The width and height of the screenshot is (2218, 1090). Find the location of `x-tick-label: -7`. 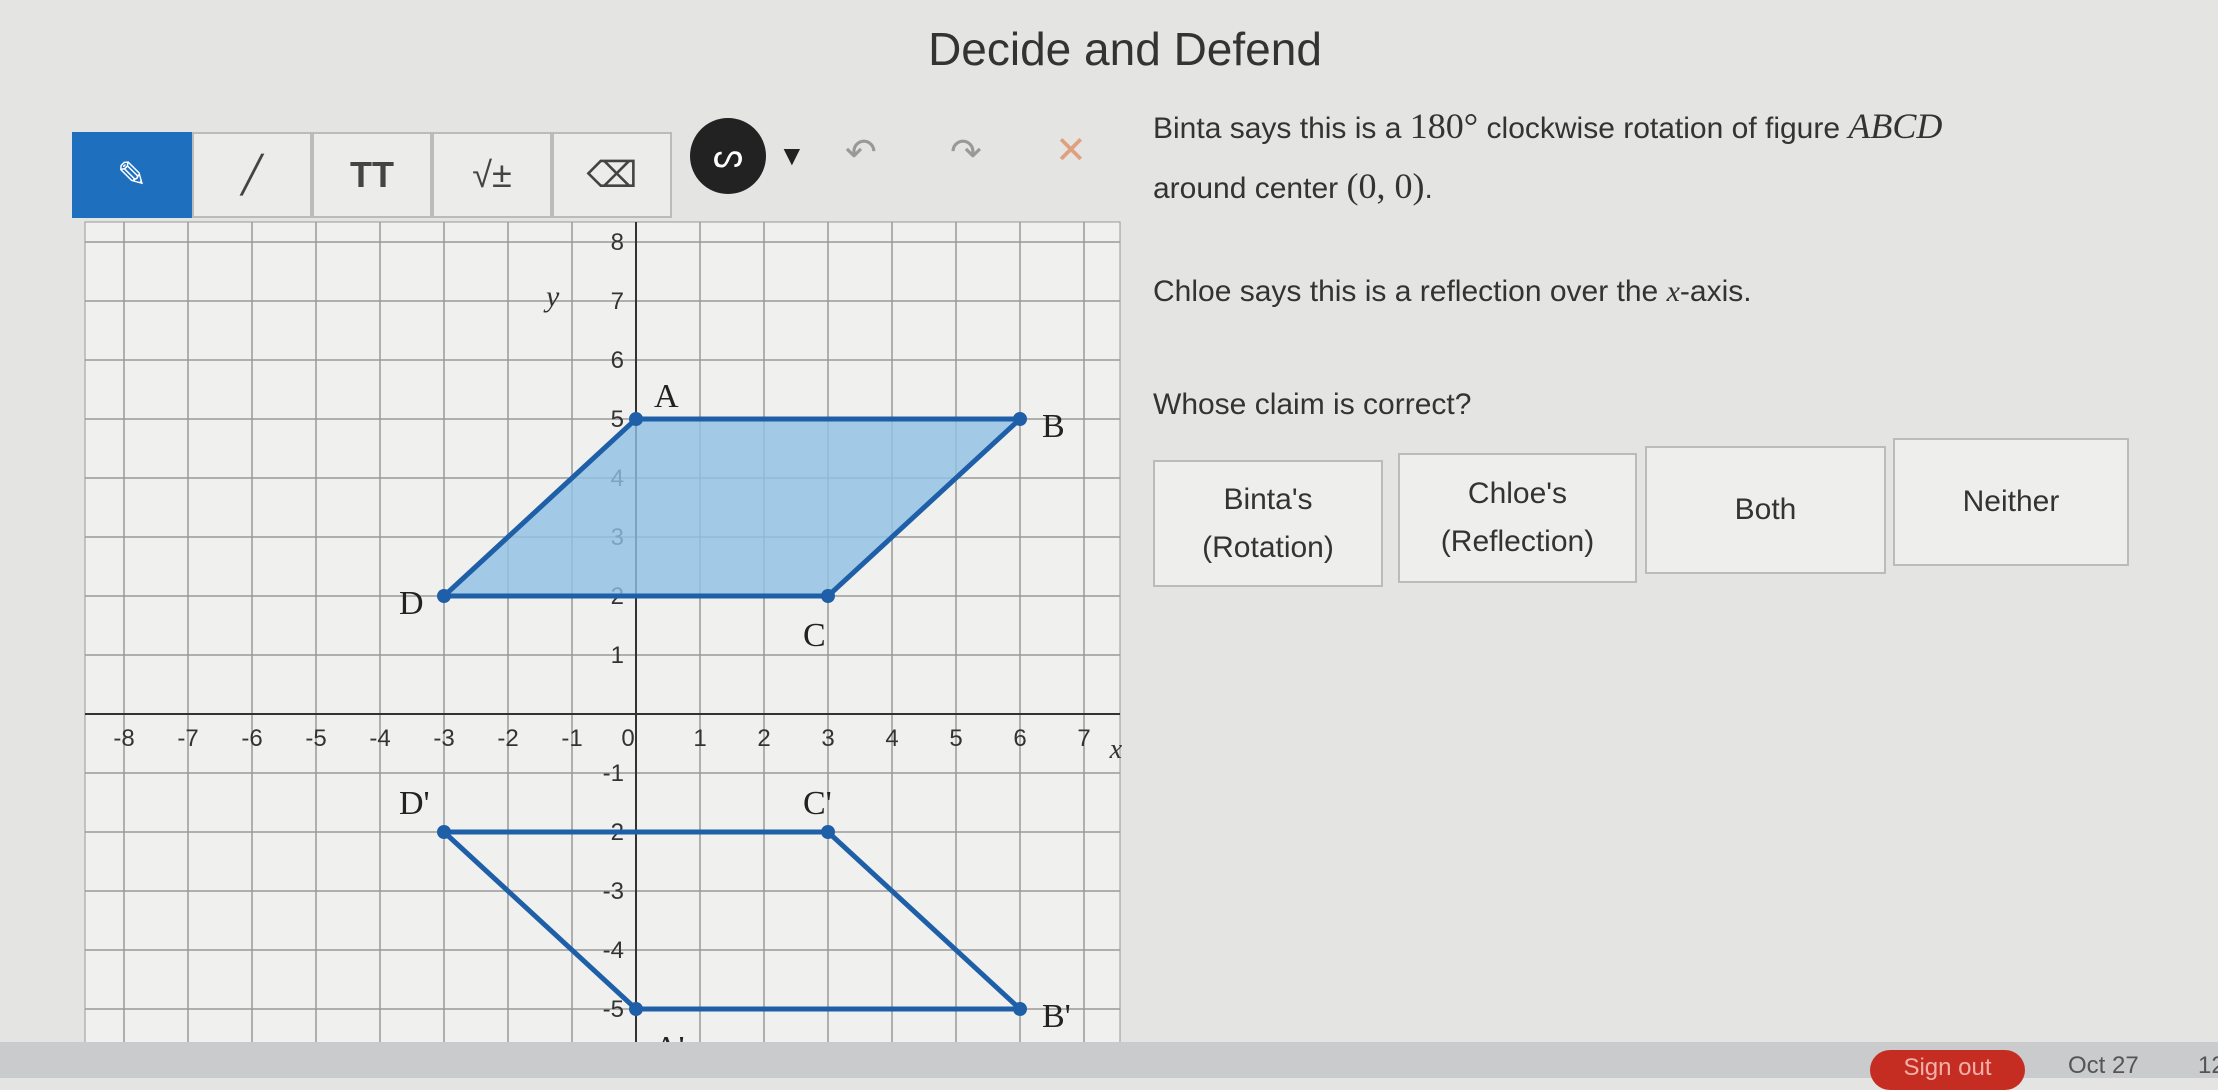

x-tick-label: -7 is located at coordinates (187, 738).